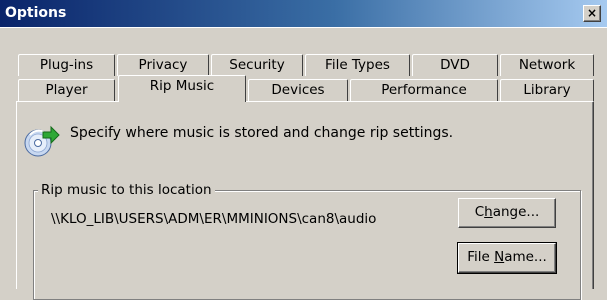 The width and height of the screenshot is (607, 300). What do you see at coordinates (455, 65) in the screenshot?
I see `tab-dvd: DVD` at bounding box center [455, 65].